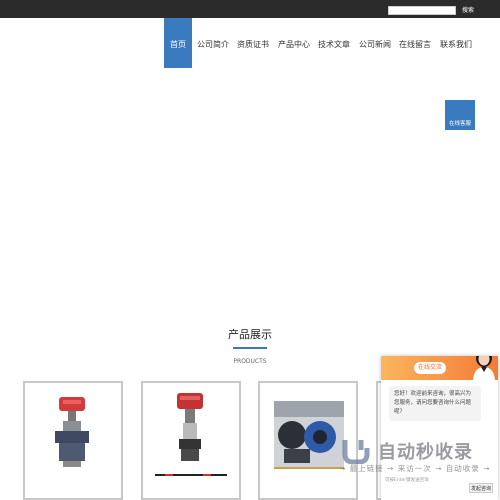 This screenshot has width=500, height=500. Describe the element at coordinates (460, 115) in the screenshot. I see `online-service-tab: 在线客服` at that location.